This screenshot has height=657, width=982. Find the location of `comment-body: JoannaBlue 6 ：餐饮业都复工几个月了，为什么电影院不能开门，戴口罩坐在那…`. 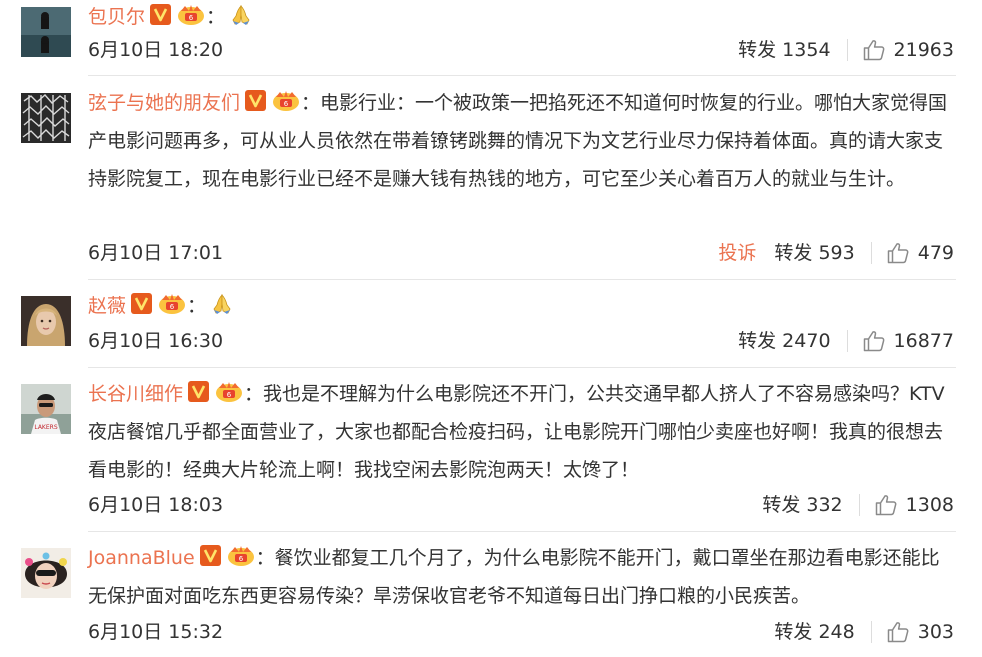

comment-body: JoannaBlue 6 ：餐饮业都复工几个月了，为什么电影院不能开门，戴口罩坐在那… is located at coordinates (523, 577).